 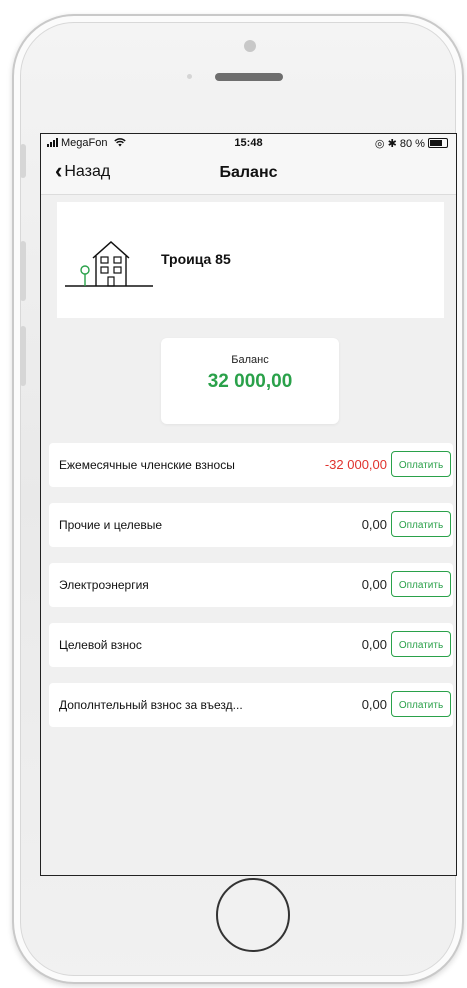 I want to click on volume-down-button, so click(x=23, y=356).